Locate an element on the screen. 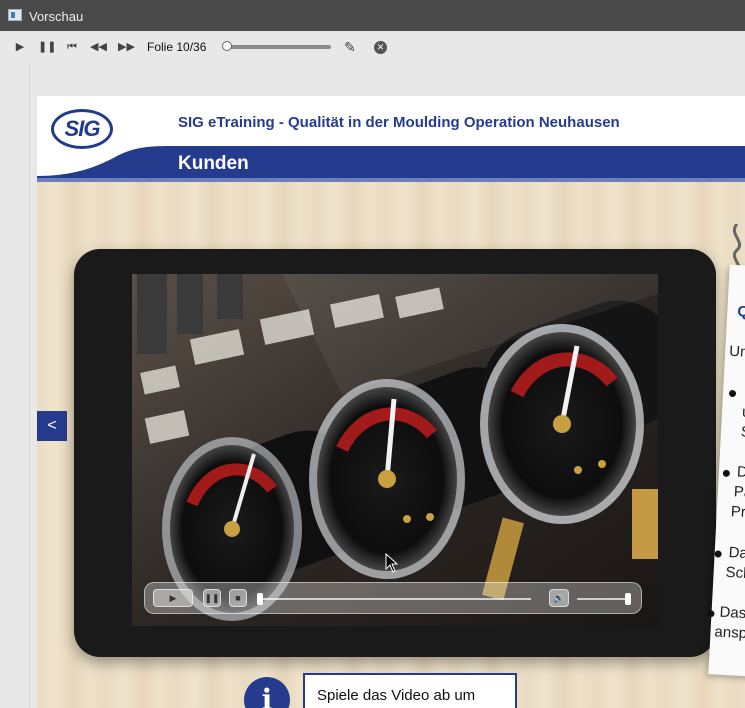  notepad-heading: Qu is located at coordinates (740, 312).